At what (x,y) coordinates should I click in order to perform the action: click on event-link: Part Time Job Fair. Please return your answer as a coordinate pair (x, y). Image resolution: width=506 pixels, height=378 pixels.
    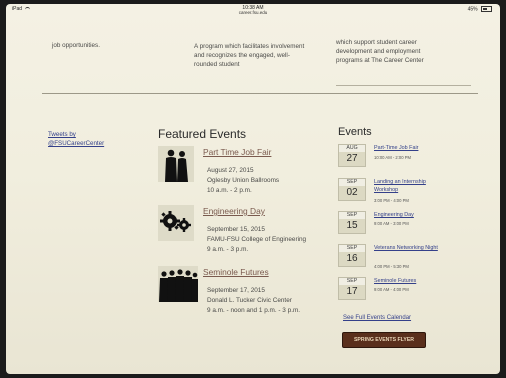
    Looking at the image, I should click on (237, 152).